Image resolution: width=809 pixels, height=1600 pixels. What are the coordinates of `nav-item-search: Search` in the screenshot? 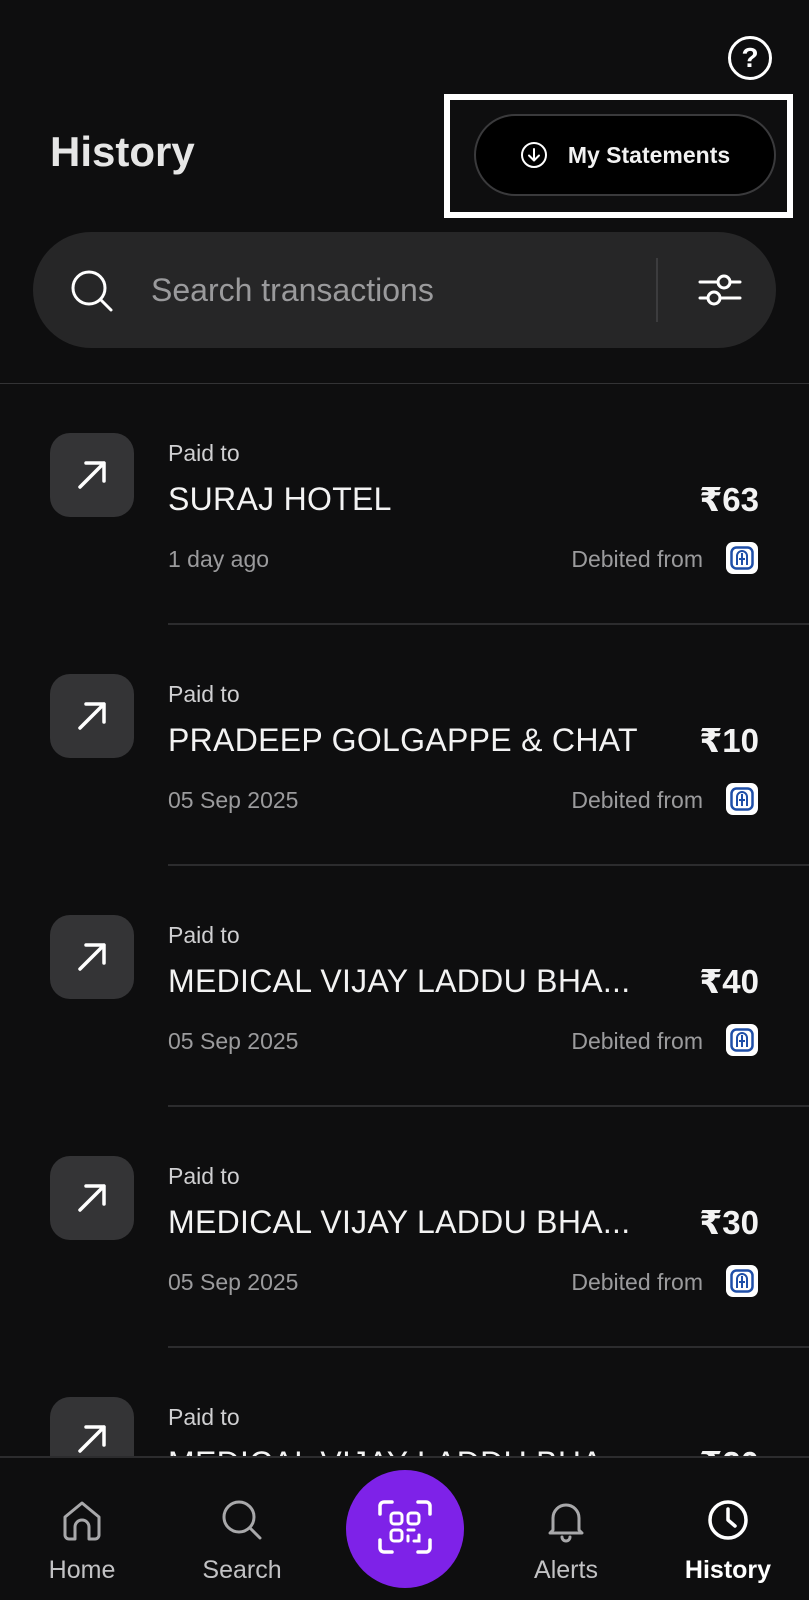 It's located at (242, 1529).